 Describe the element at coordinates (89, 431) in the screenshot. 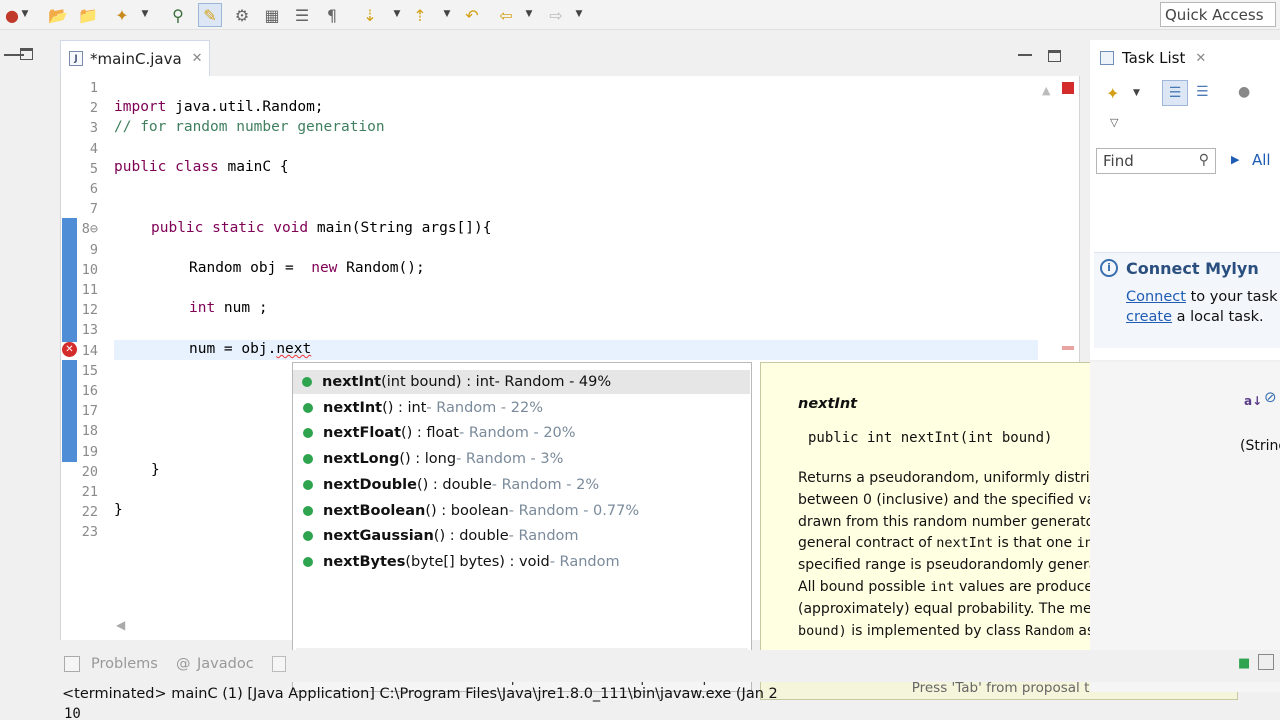

I see `line-number: 18` at that location.